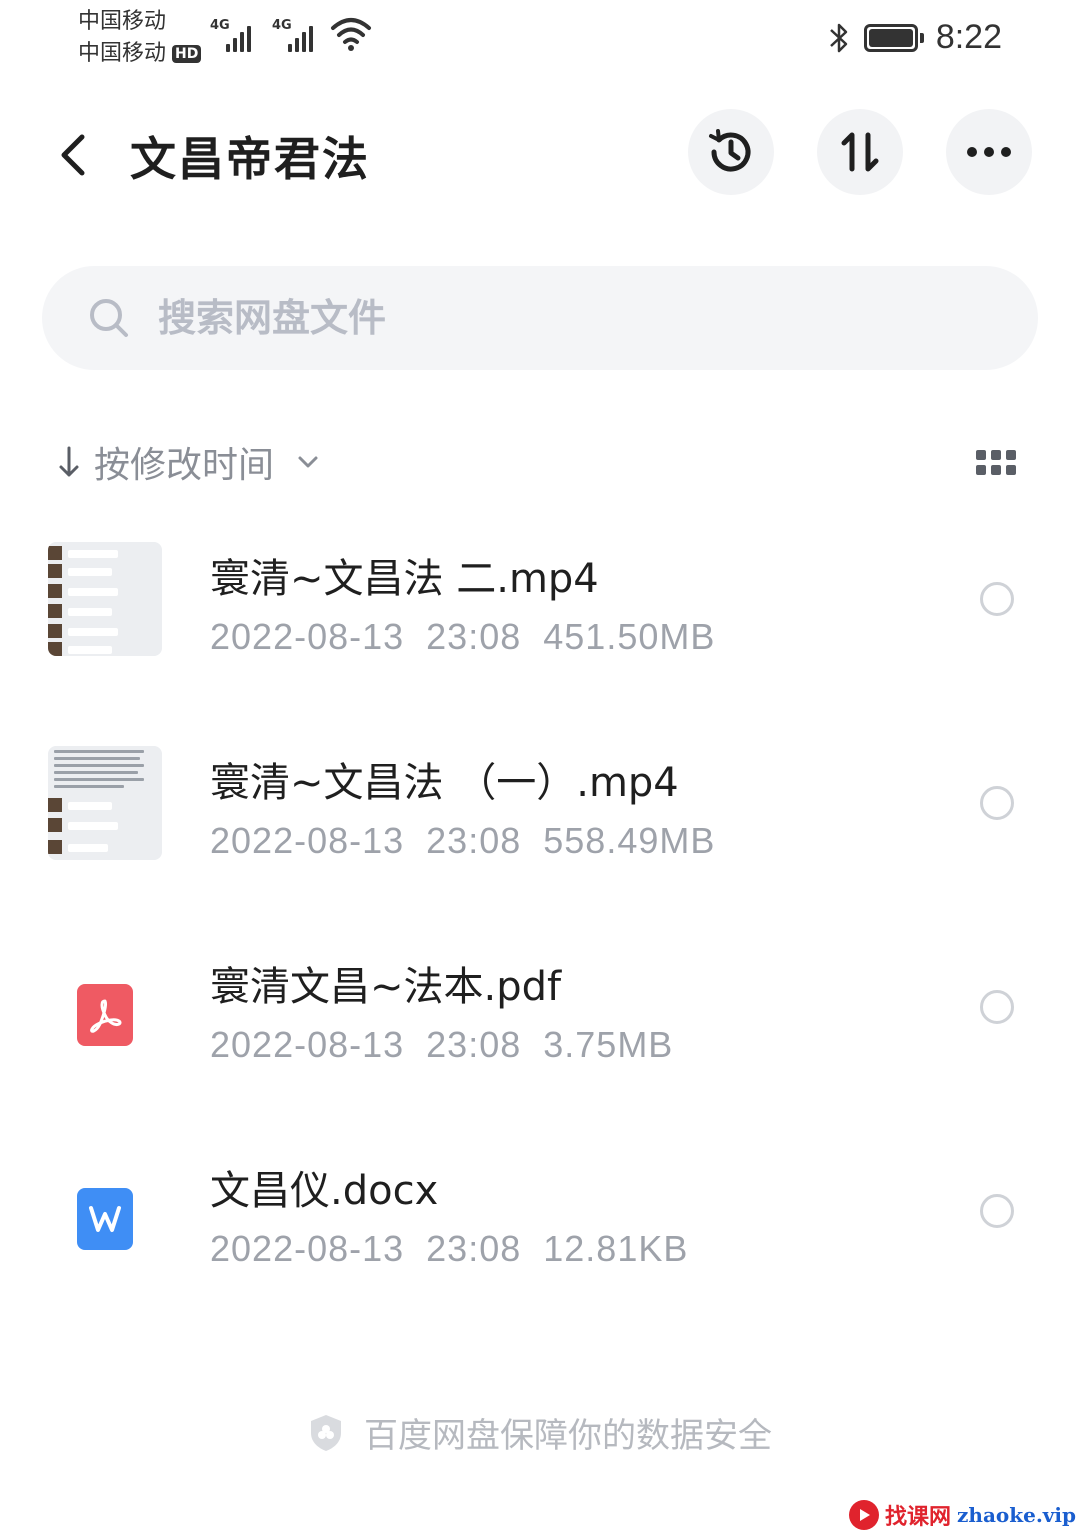 This screenshot has height=1535, width=1080. I want to click on file-meta: 2022-08-13 23:08 451.50MB, so click(473, 637).